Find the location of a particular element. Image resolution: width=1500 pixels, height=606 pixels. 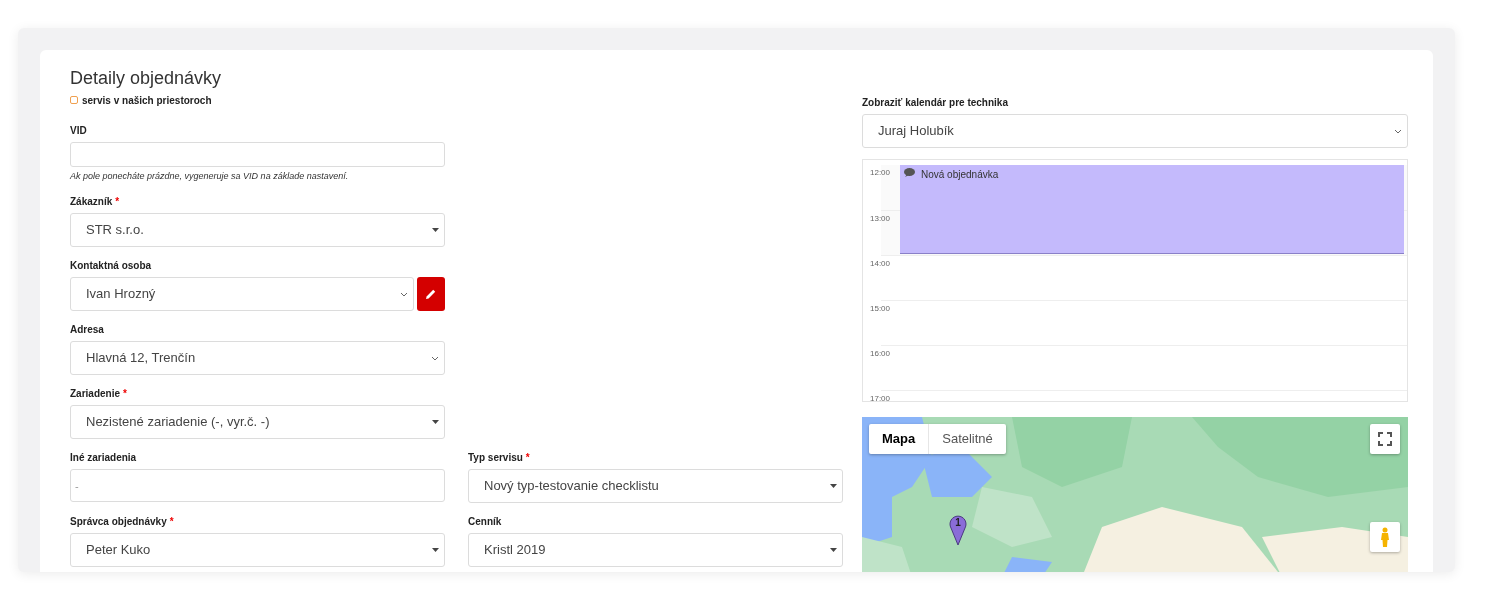

event-title: Nová objednávka is located at coordinates (960, 175).